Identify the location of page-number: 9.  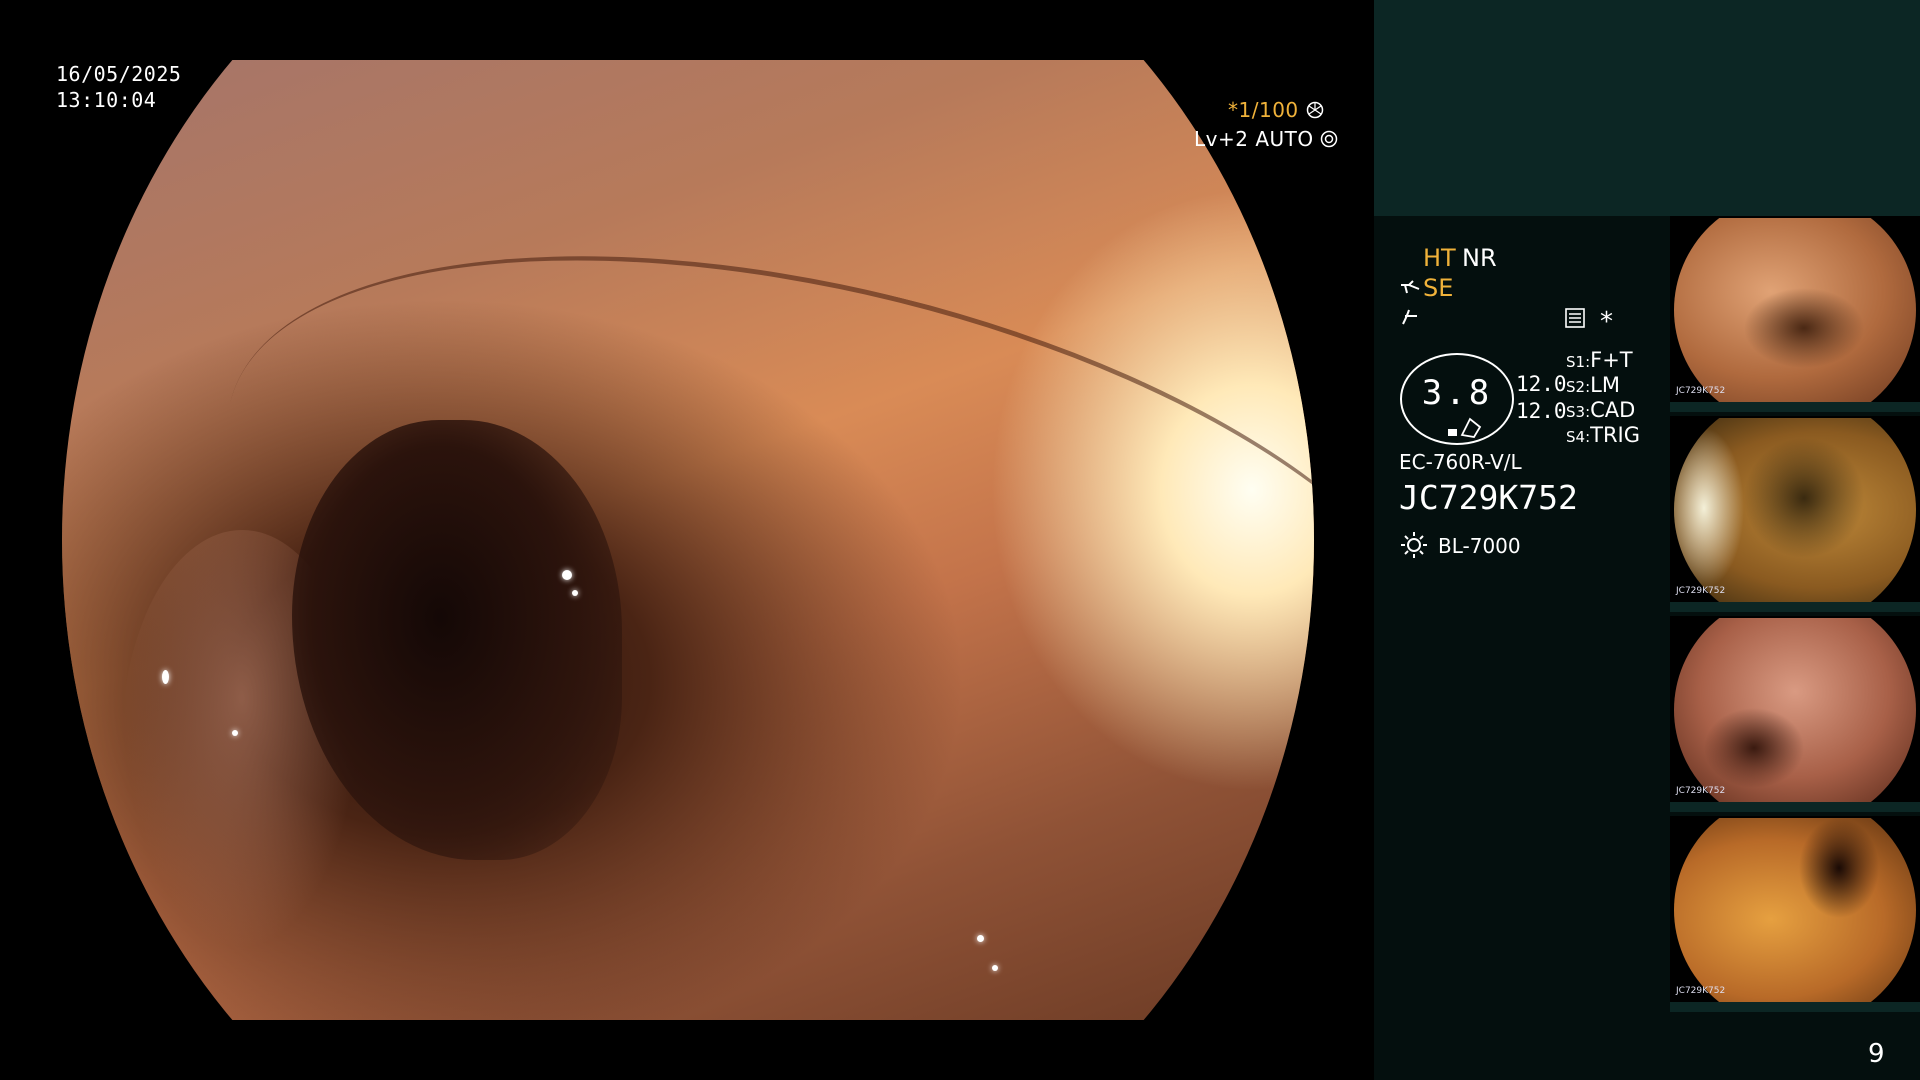
(1876, 1054).